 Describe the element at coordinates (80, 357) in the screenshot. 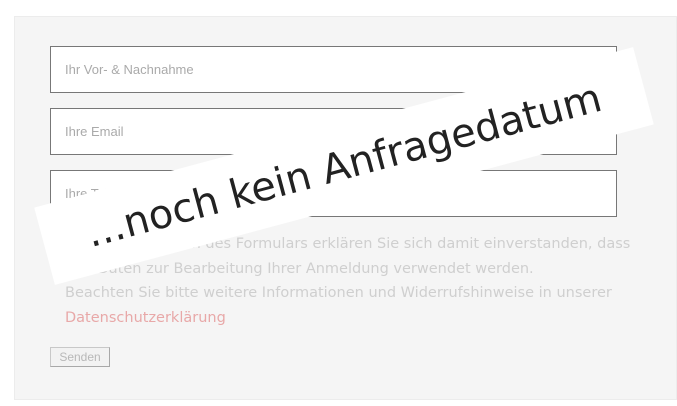

I see `submit-button: Senden` at that location.